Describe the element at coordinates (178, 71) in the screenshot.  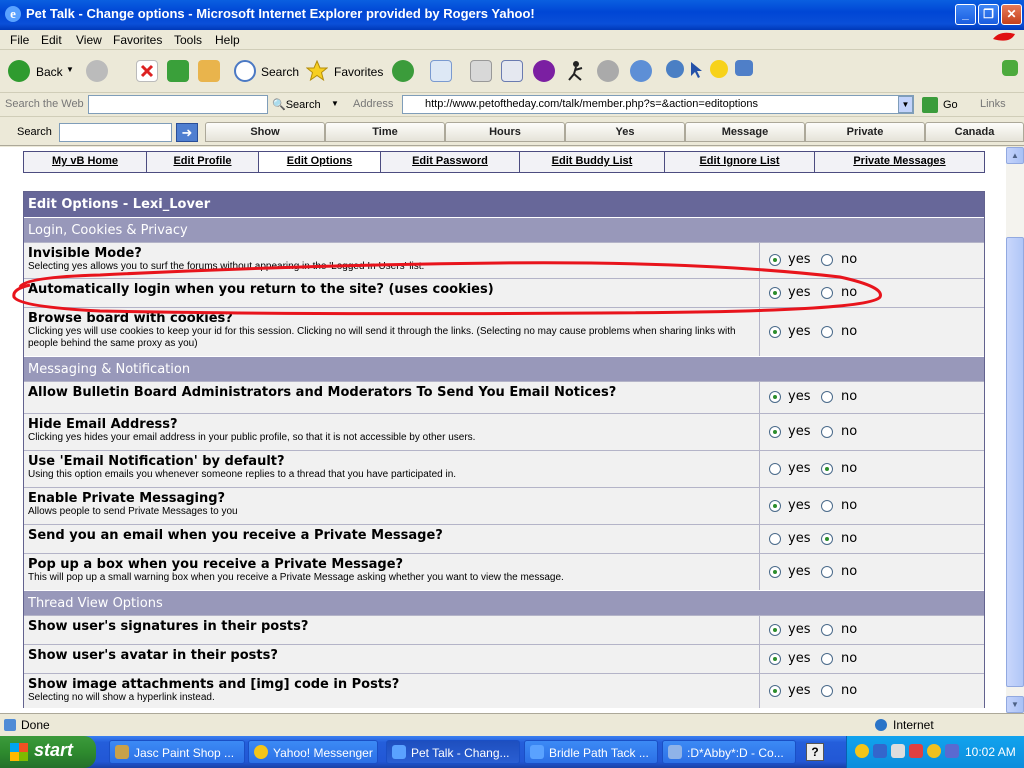
I see `refresh-icon` at that location.